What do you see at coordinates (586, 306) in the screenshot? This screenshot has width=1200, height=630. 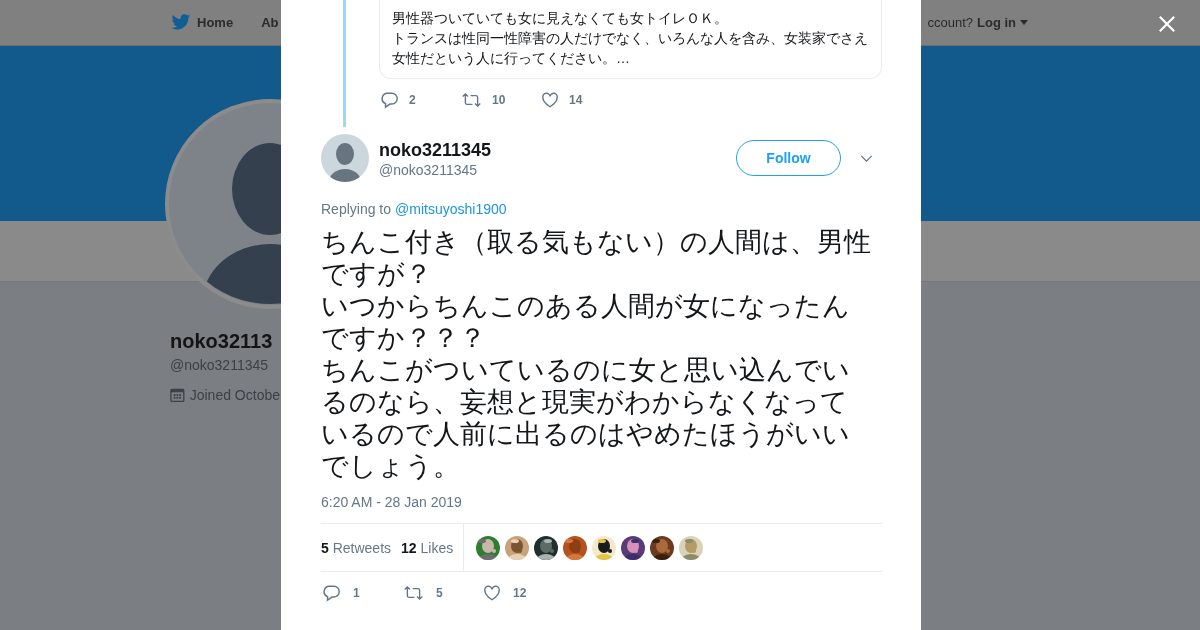 I see `tweet-text: いつからちんこのある人間が女になったん` at bounding box center [586, 306].